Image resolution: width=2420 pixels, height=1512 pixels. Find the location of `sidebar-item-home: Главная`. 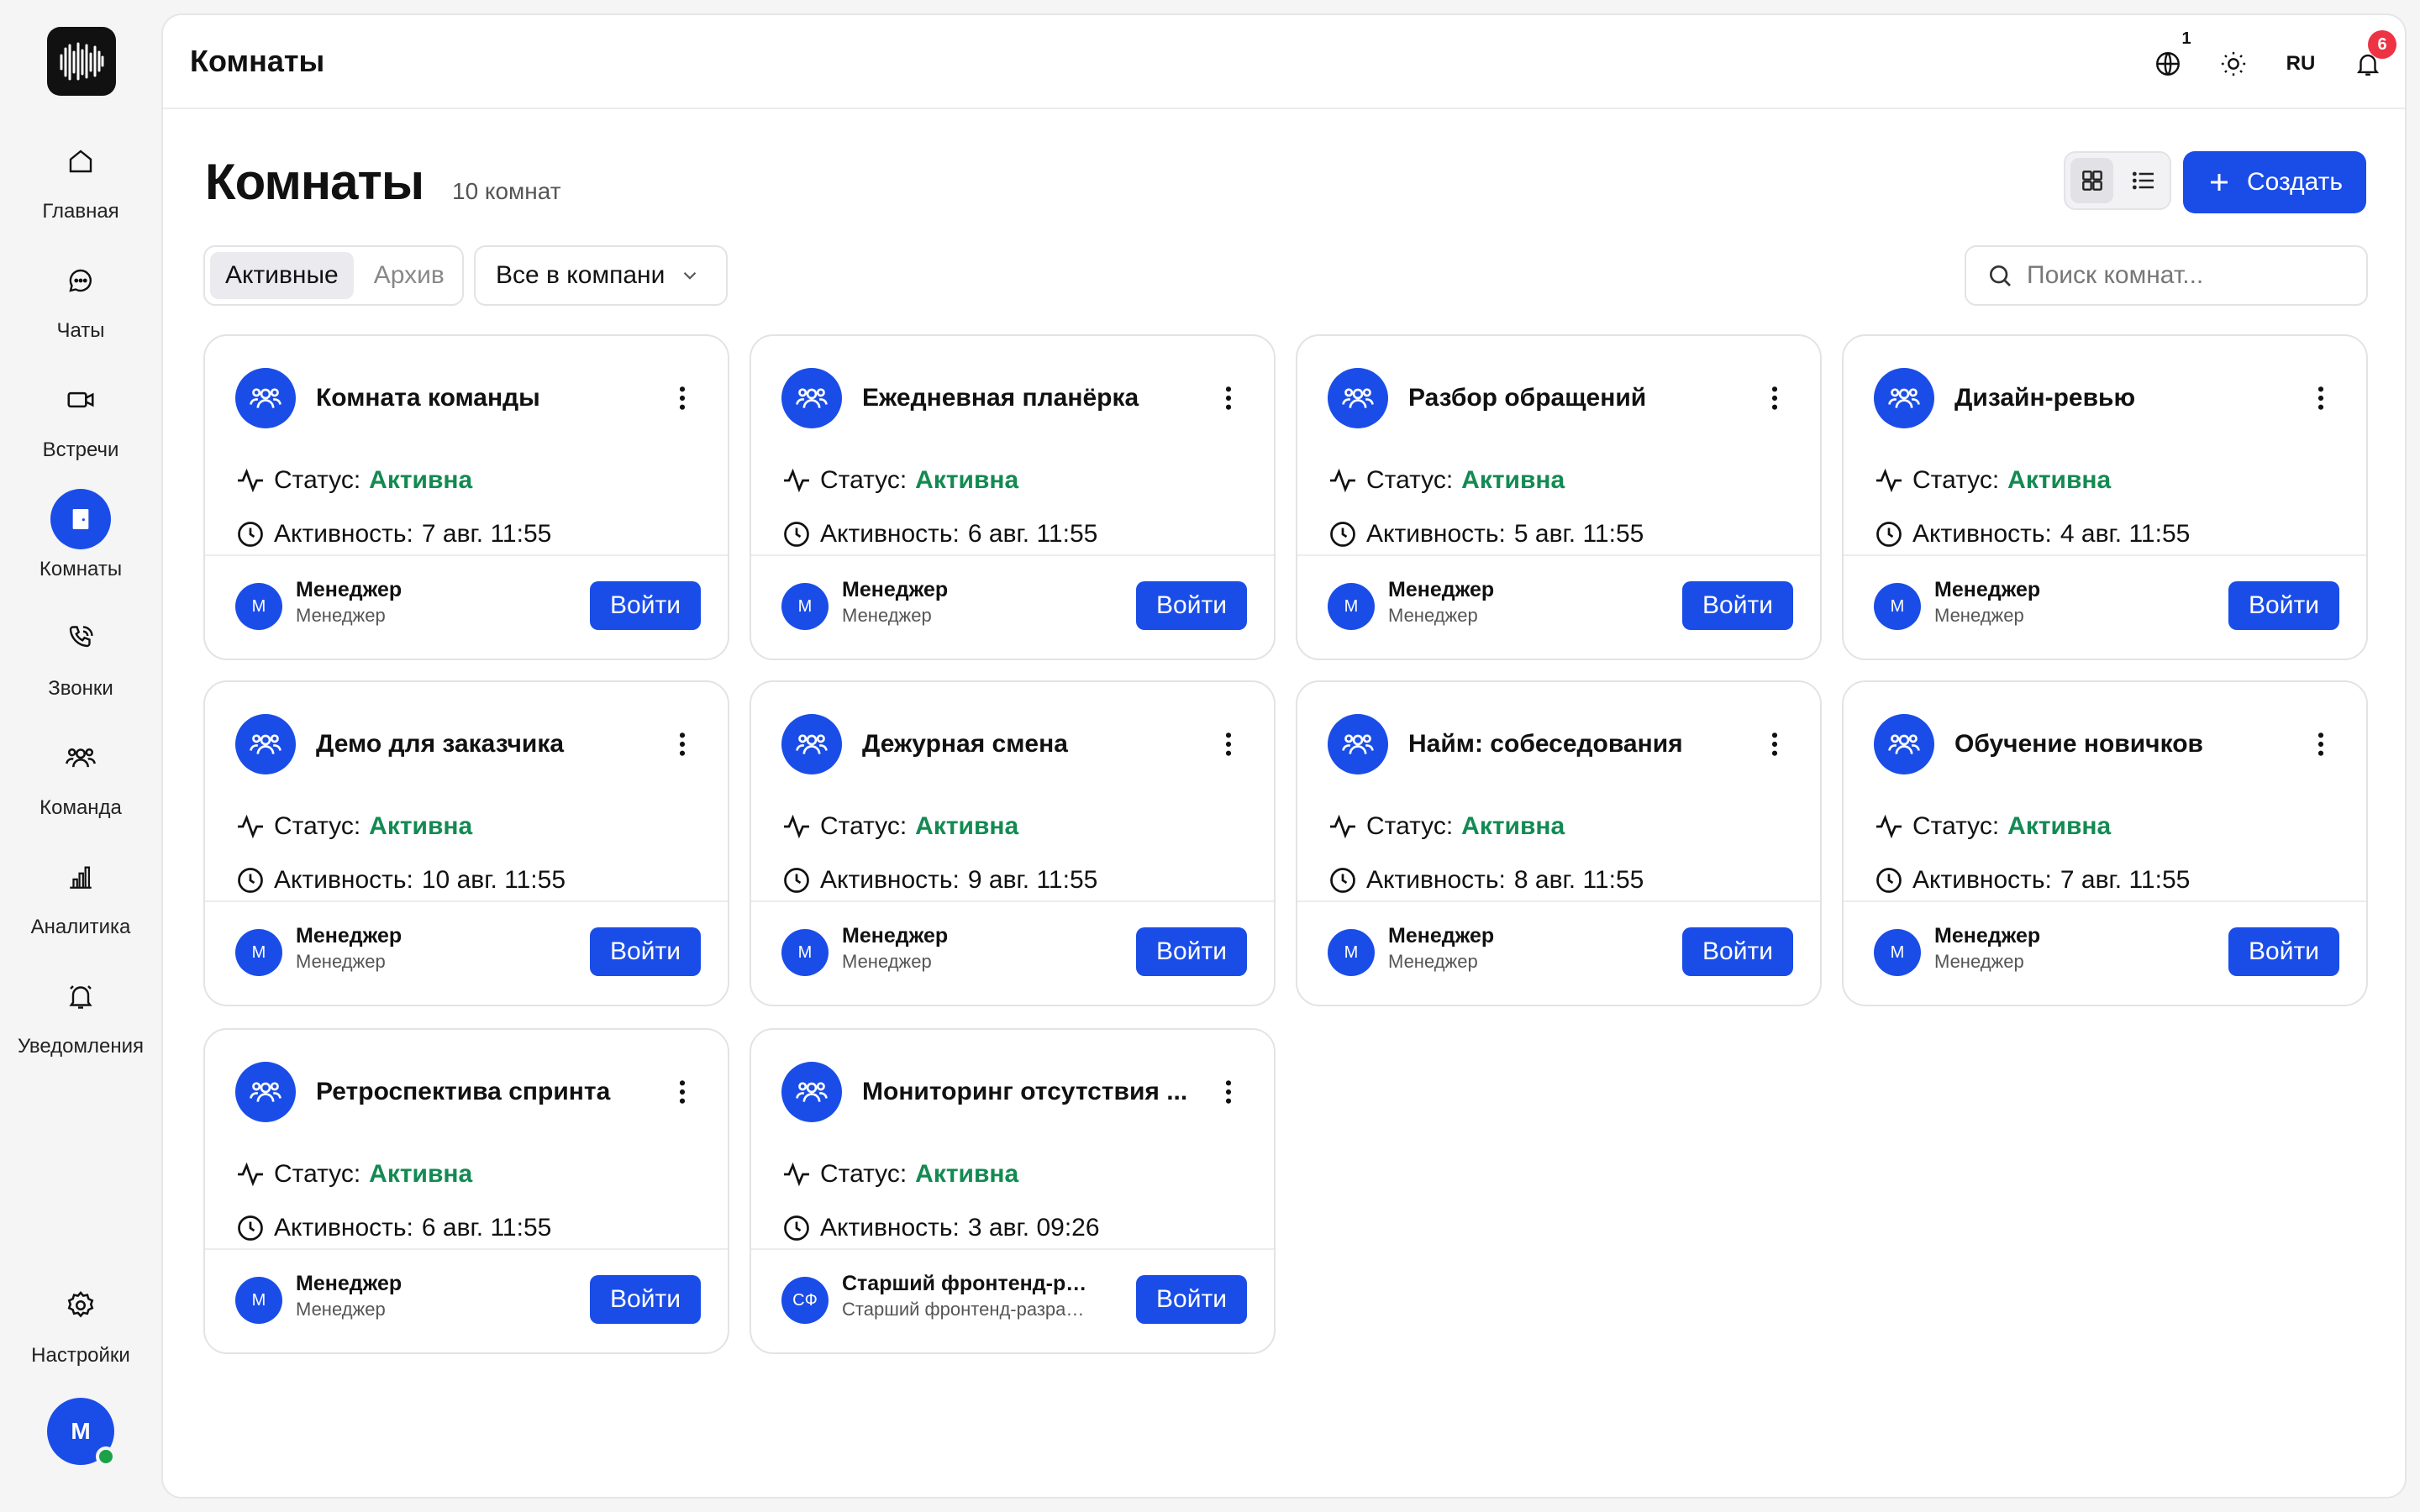

sidebar-item-home: Главная is located at coordinates (80, 185).